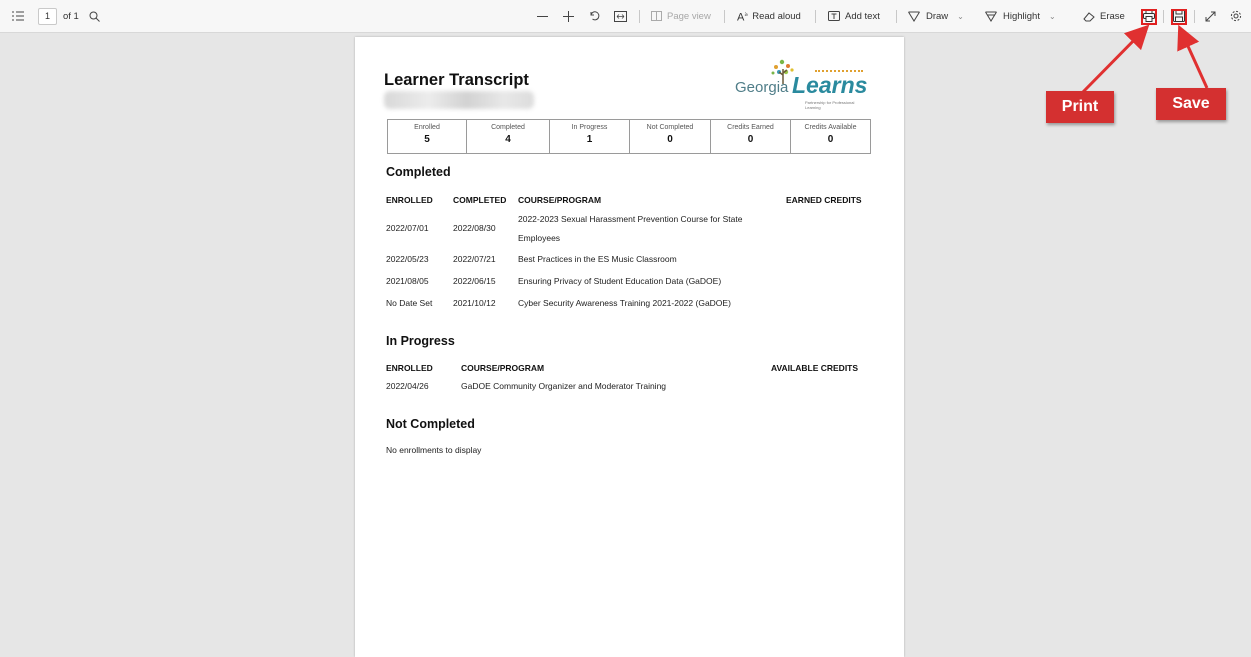 Image resolution: width=1251 pixels, height=657 pixels. I want to click on stat-enrolled: Enrolled 5, so click(427, 136).